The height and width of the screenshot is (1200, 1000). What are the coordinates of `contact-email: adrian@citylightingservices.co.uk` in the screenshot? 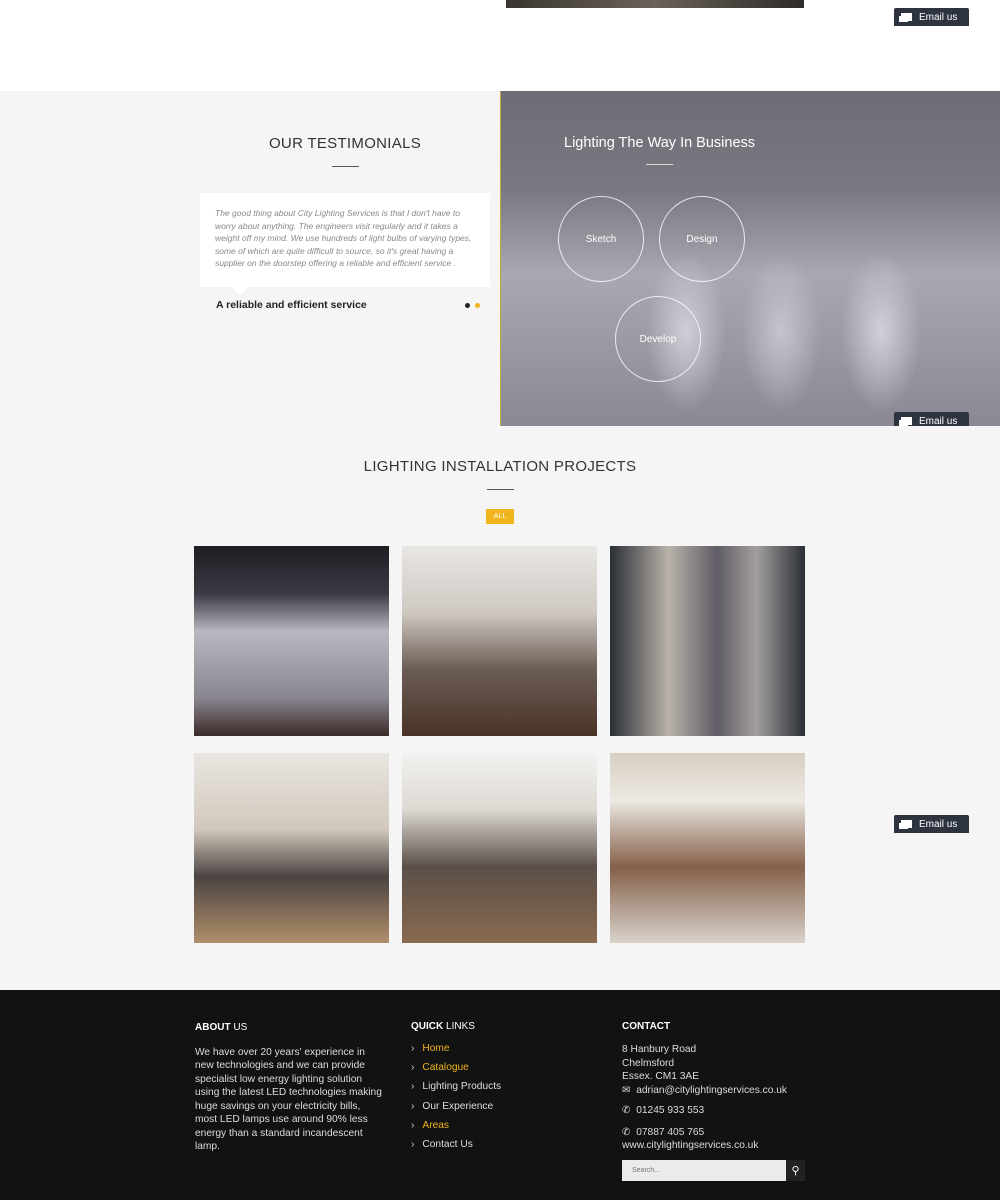 It's located at (711, 1090).